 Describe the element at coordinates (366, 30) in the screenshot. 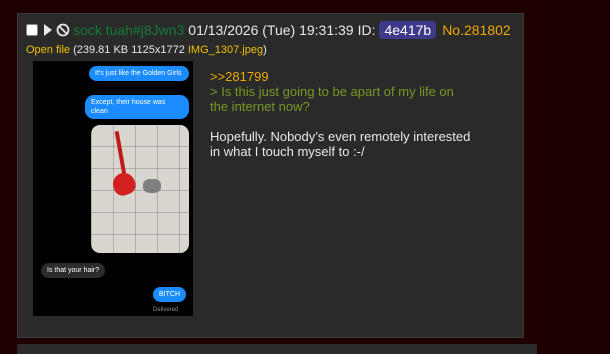

I see `id-label: ID:` at that location.